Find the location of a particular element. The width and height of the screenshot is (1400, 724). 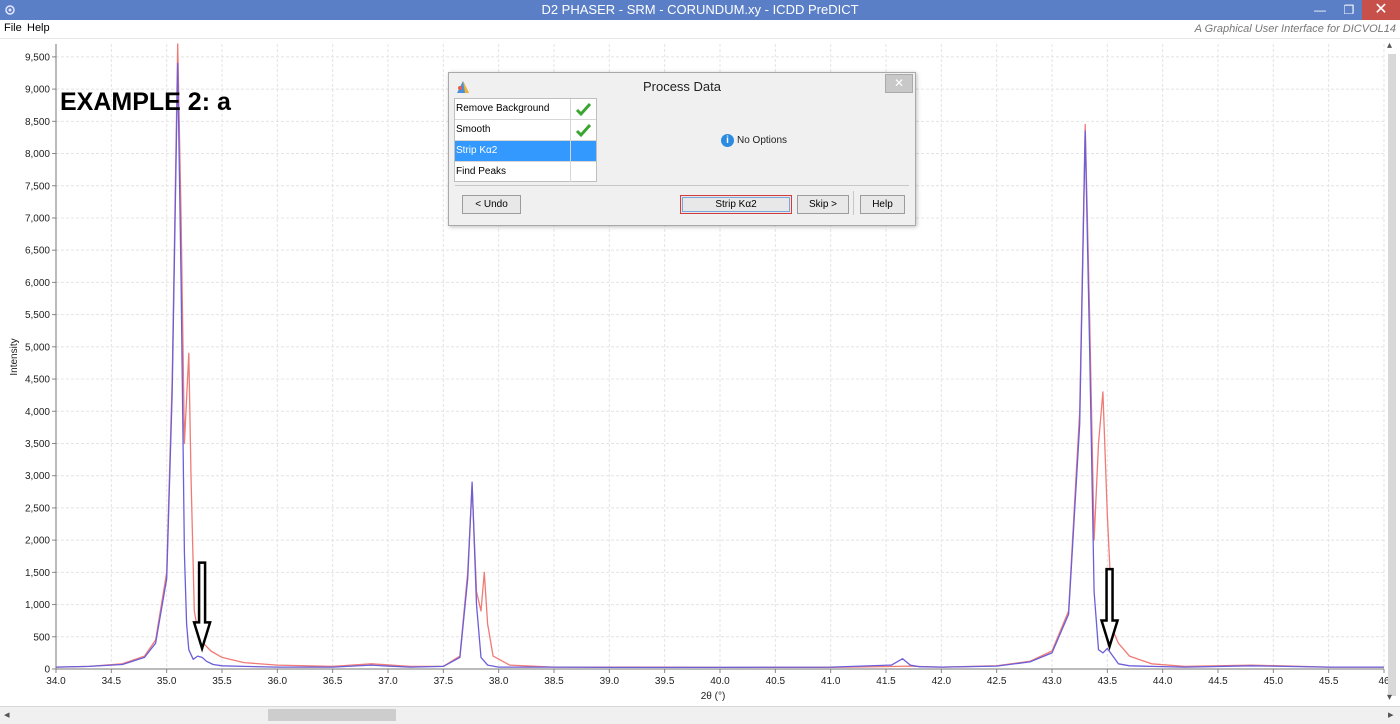

x-tick-label: 35.5 is located at coordinates (222, 681).